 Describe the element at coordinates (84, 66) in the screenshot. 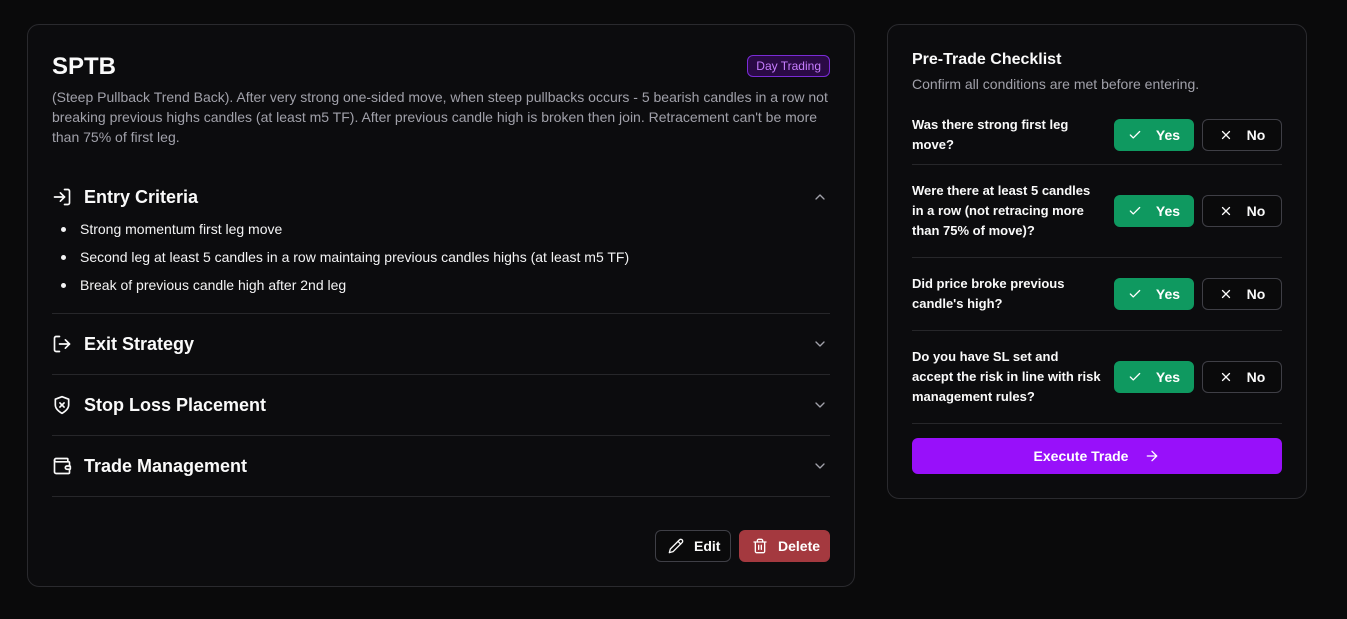

I see `strategy-title: SPTB` at that location.